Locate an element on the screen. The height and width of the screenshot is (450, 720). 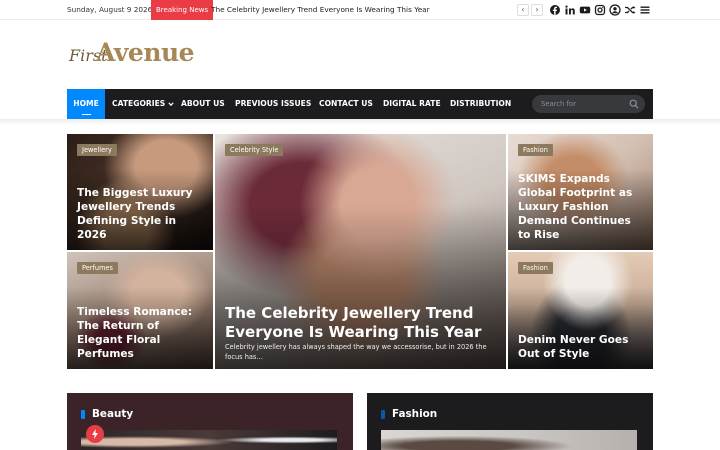
youtube-icon is located at coordinates (585, 10).